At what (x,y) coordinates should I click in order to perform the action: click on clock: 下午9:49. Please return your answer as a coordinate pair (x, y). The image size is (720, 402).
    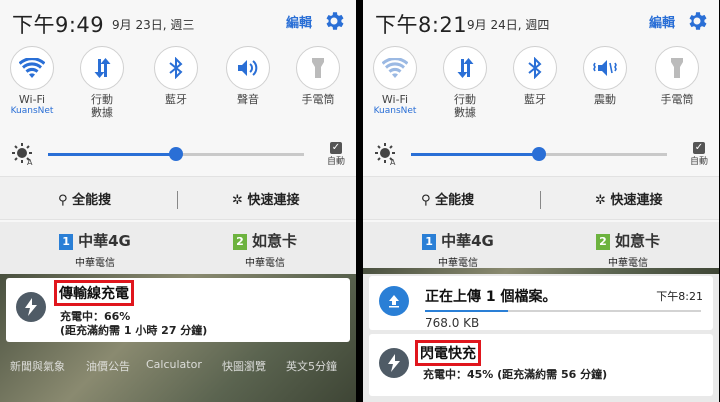
    Looking at the image, I should click on (58, 25).